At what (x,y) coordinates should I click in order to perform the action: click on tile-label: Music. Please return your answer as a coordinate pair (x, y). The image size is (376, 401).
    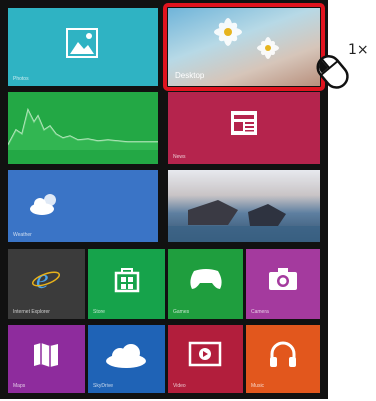
    Looking at the image, I should click on (258, 386).